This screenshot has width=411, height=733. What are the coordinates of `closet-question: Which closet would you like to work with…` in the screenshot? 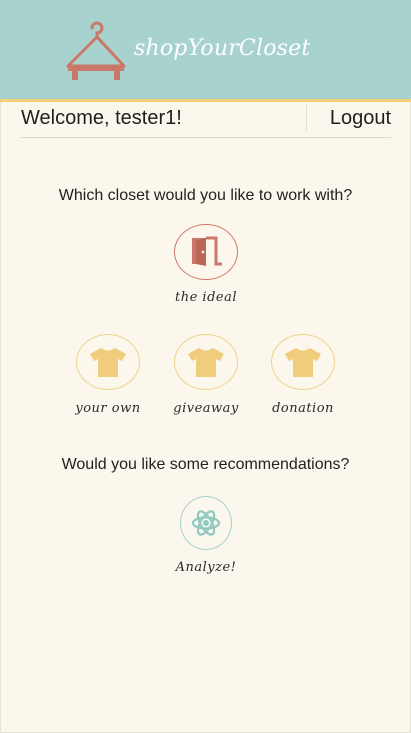 It's located at (205, 195).